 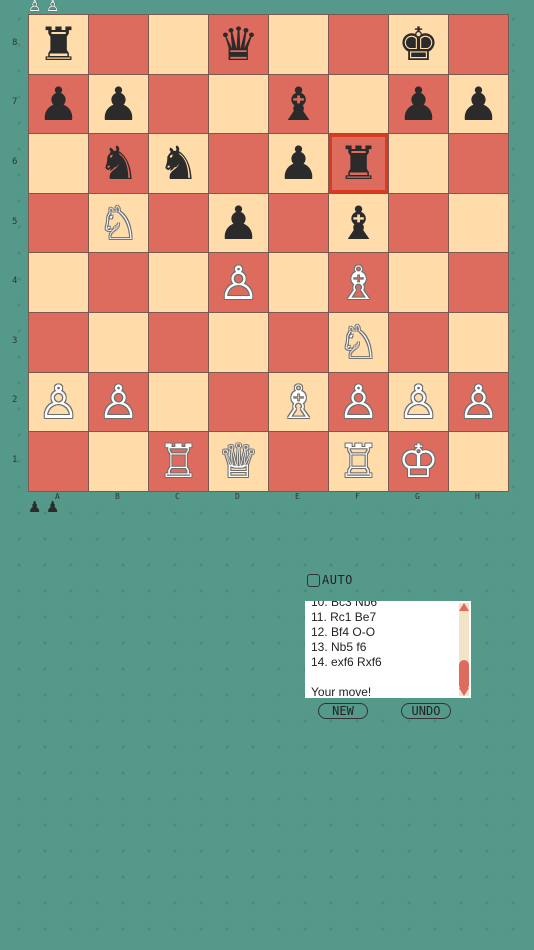 What do you see at coordinates (464, 675) in the screenshot?
I see `scroll-thumb` at bounding box center [464, 675].